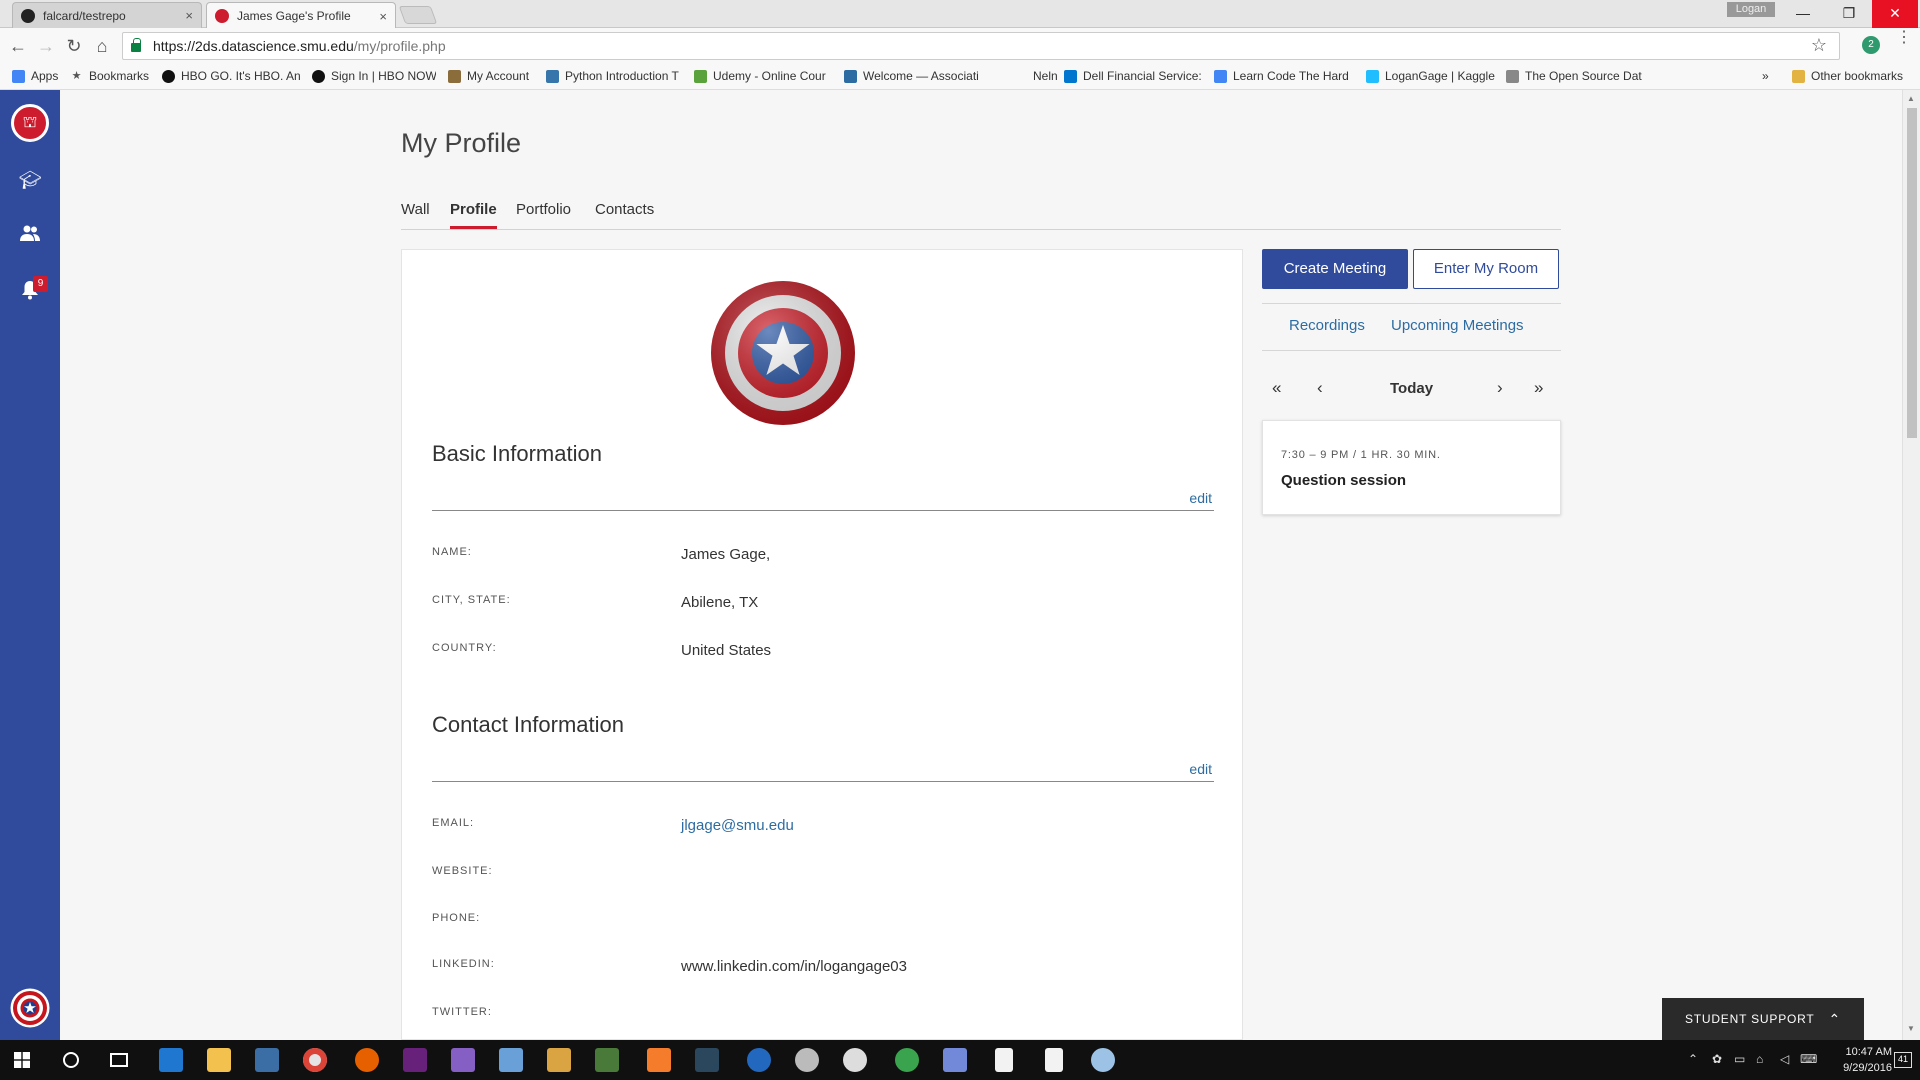 This screenshot has width=1920, height=1080. Describe the element at coordinates (30, 1008) in the screenshot. I see `user-avatar` at that location.